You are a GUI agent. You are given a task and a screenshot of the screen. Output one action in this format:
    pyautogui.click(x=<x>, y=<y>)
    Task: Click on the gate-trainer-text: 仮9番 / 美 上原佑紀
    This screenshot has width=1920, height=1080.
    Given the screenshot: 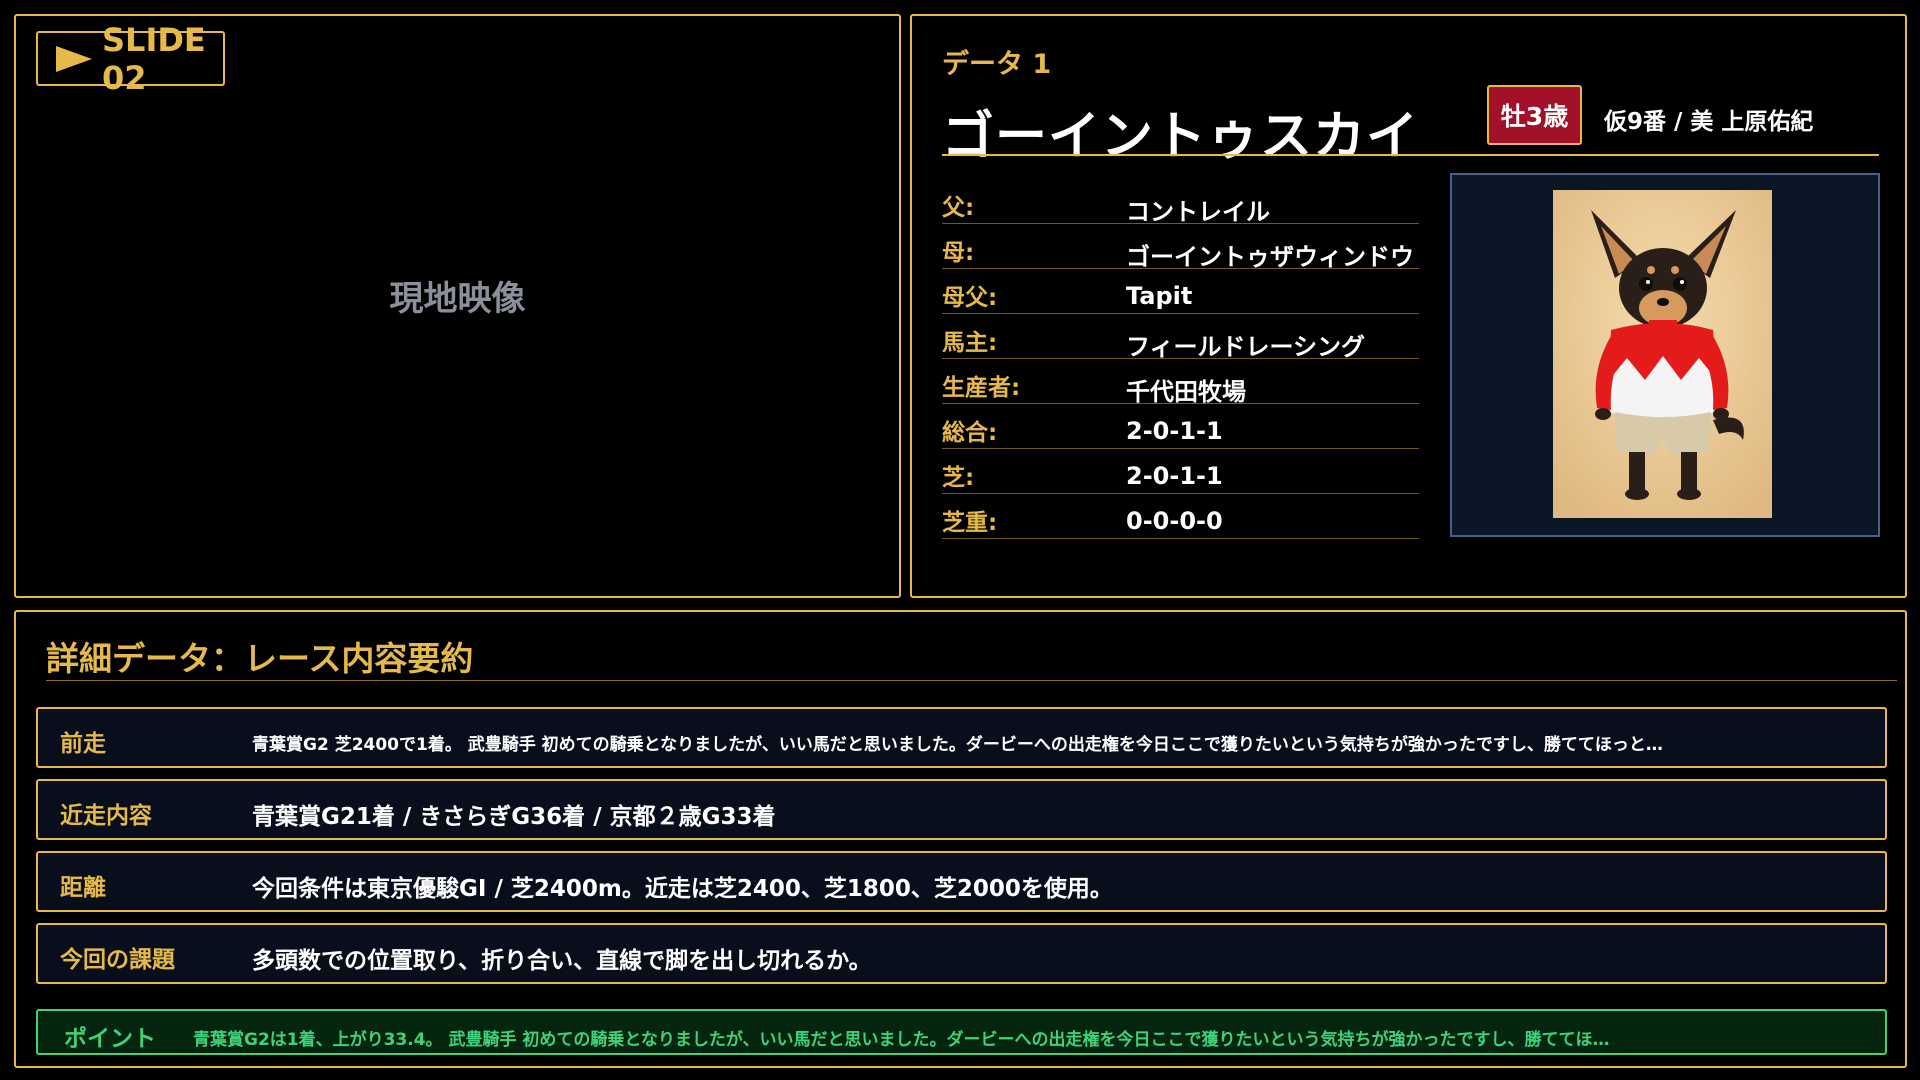 What is the action you would take?
    pyautogui.click(x=1709, y=122)
    